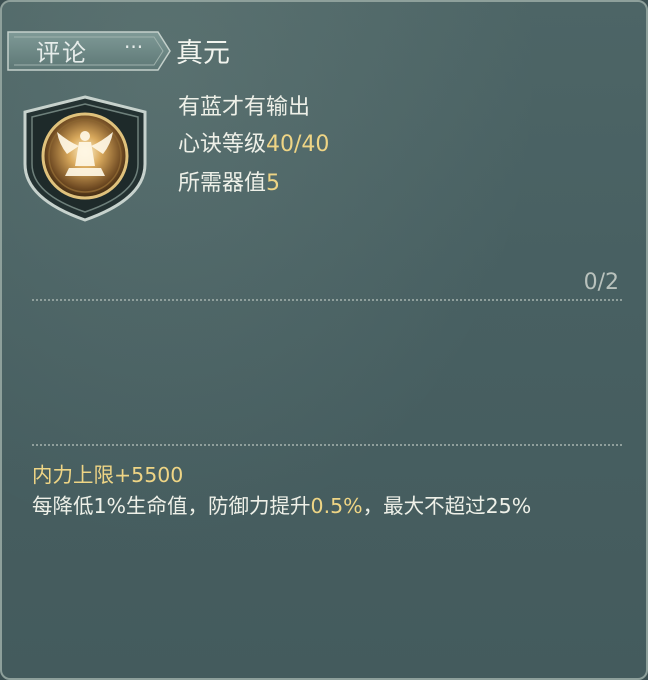 The image size is (648, 680). Describe the element at coordinates (298, 144) in the screenshot. I see `skill-level-value: 40/40` at that location.